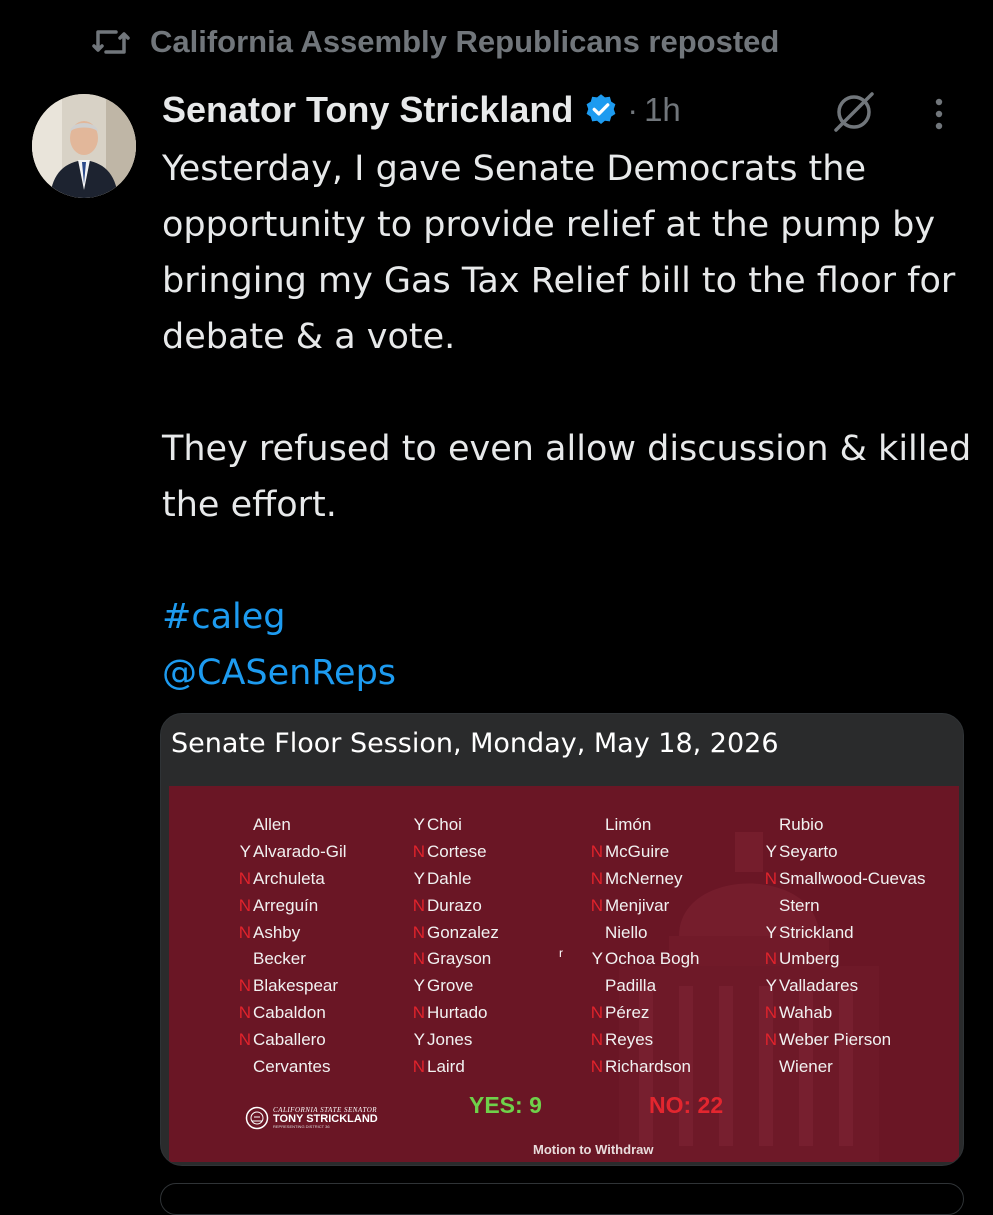  I want to click on senator-vote-row: Y Seyarto, so click(842, 852).